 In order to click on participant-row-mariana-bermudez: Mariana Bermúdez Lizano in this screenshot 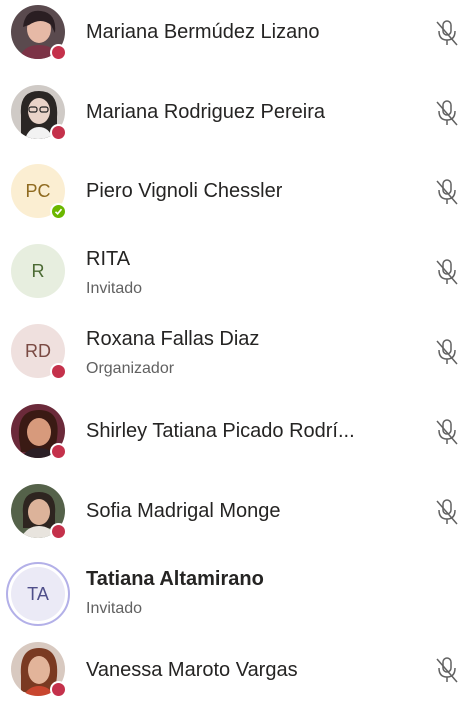, I will do `click(232, 40)`.